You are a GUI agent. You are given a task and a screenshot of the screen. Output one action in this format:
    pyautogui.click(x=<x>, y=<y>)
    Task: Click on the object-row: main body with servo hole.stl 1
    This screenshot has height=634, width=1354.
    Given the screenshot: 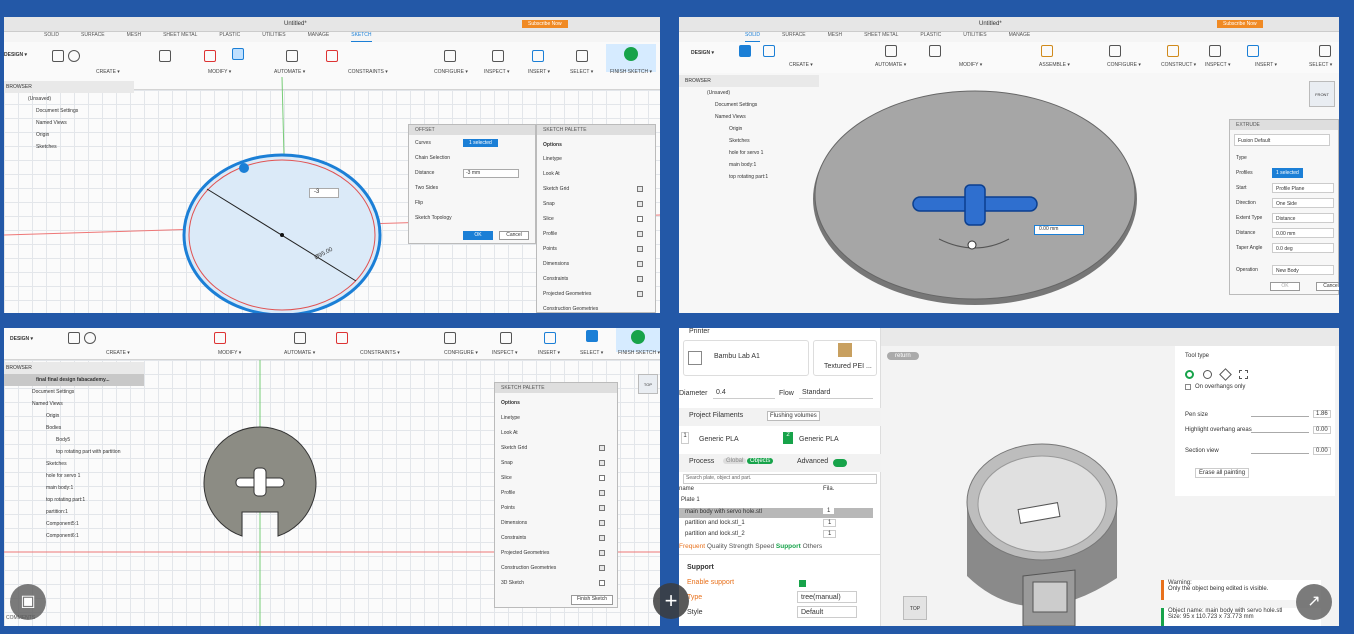 What is the action you would take?
    pyautogui.click(x=776, y=513)
    